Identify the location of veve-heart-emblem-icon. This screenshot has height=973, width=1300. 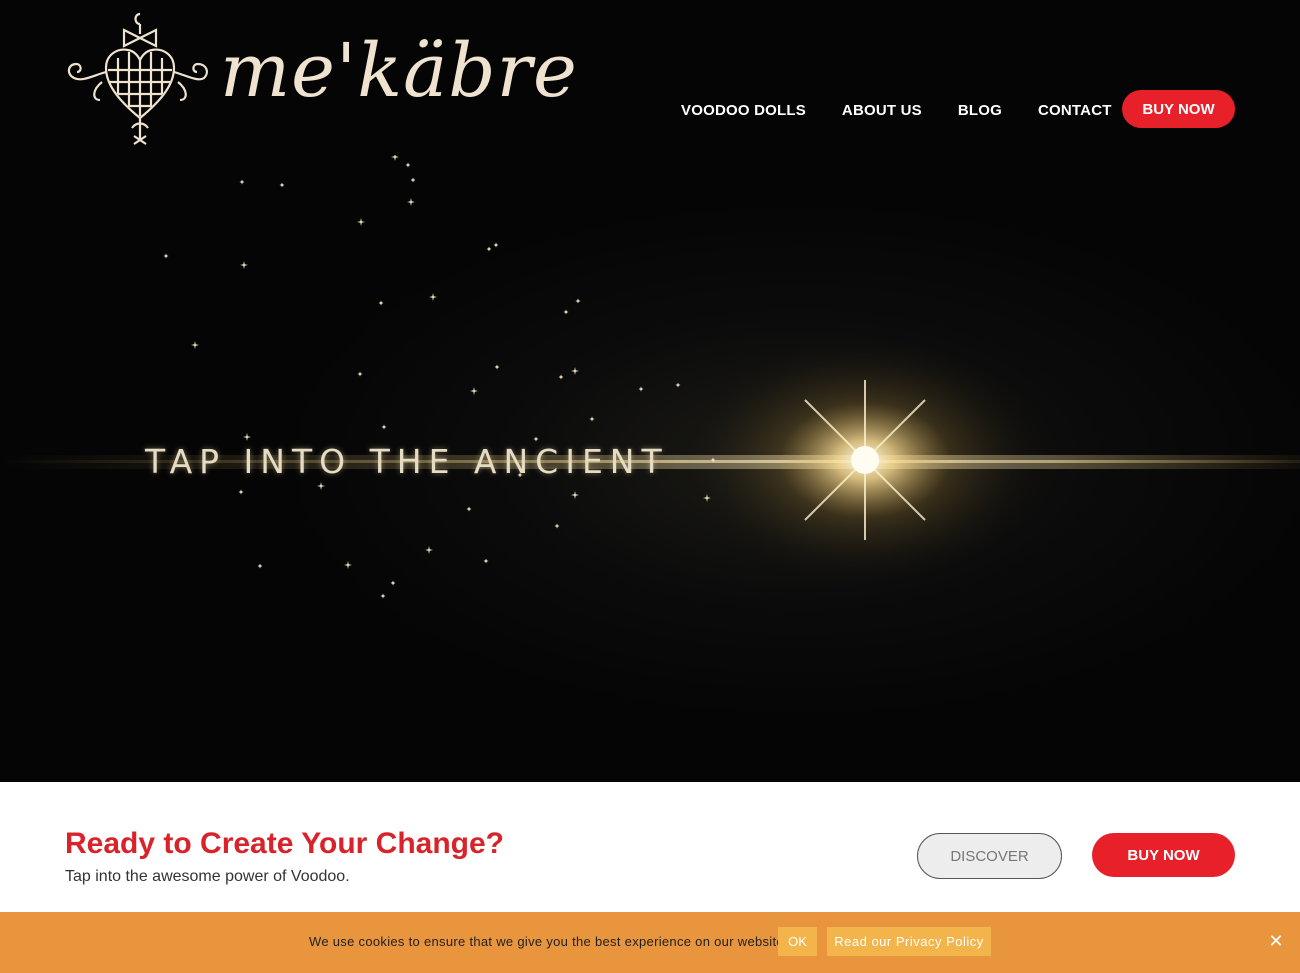
(137, 78).